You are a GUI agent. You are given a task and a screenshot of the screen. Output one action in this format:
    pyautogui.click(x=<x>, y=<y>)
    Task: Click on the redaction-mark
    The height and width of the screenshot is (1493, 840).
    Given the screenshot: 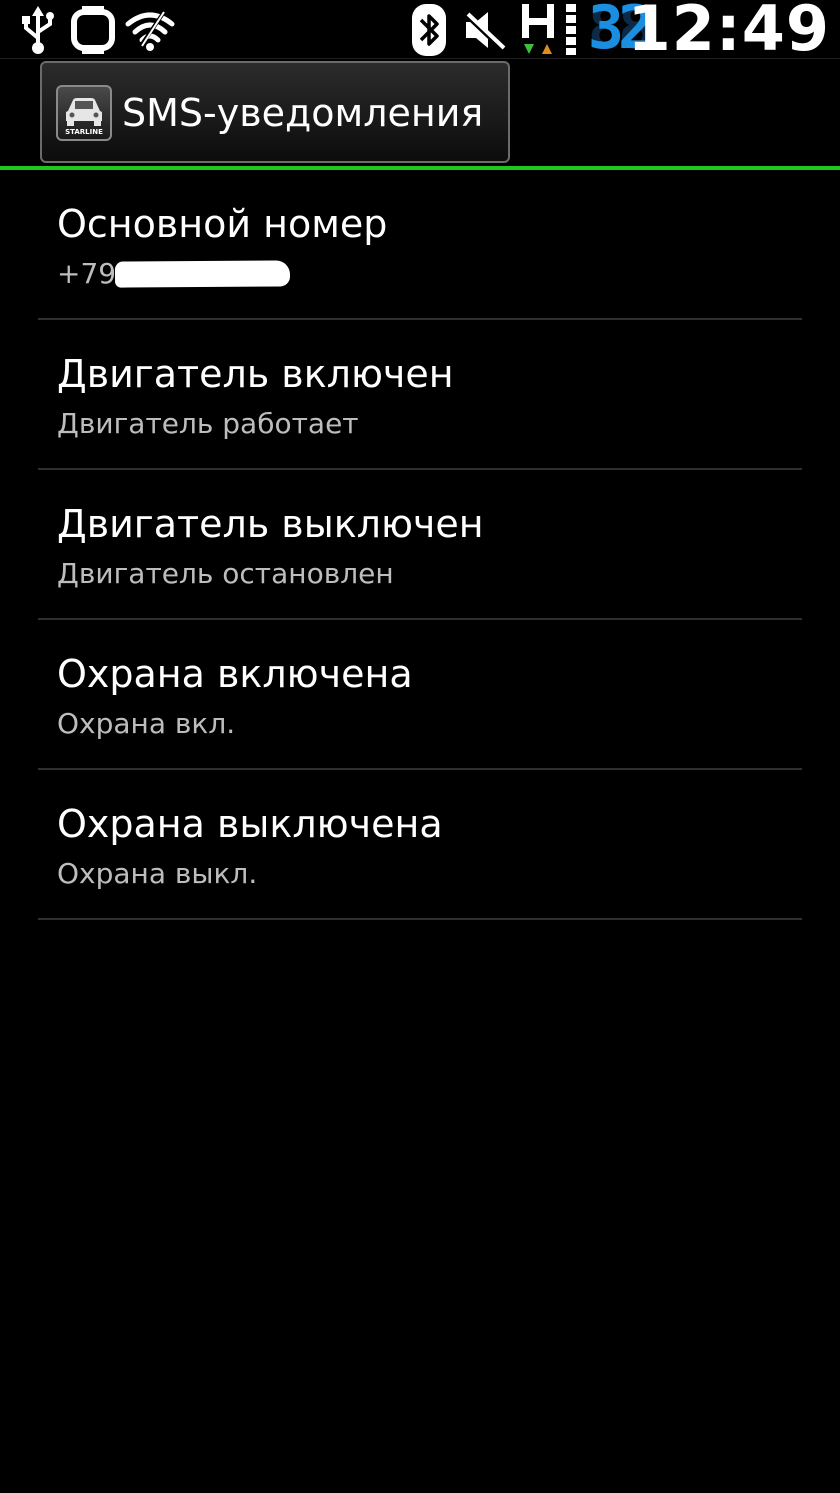 What is the action you would take?
    pyautogui.click(x=202, y=274)
    